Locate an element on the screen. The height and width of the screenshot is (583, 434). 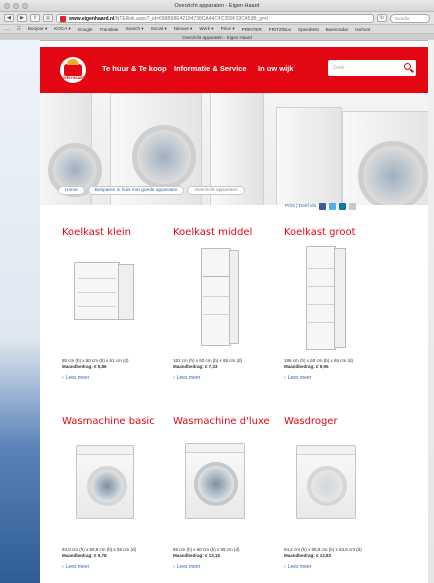
reader-icon: ◎ is located at coordinates (48, 18).